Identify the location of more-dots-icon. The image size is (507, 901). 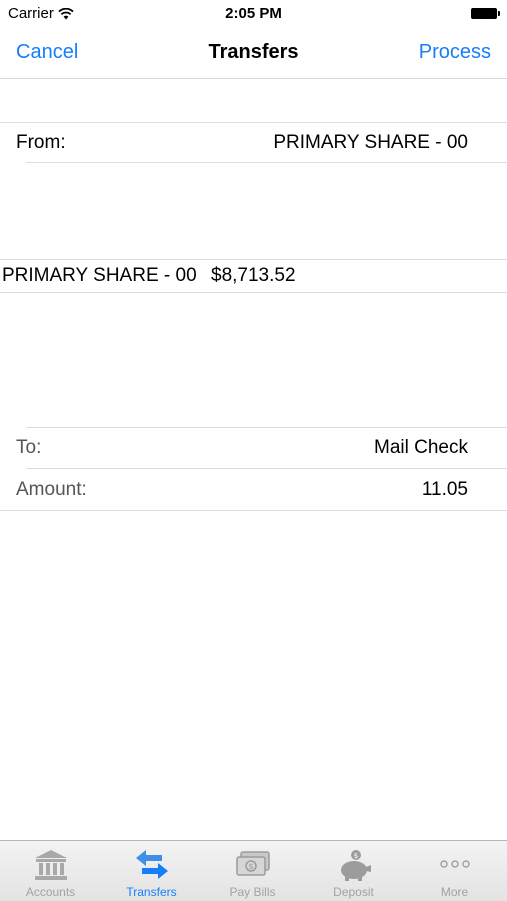
(454, 864).